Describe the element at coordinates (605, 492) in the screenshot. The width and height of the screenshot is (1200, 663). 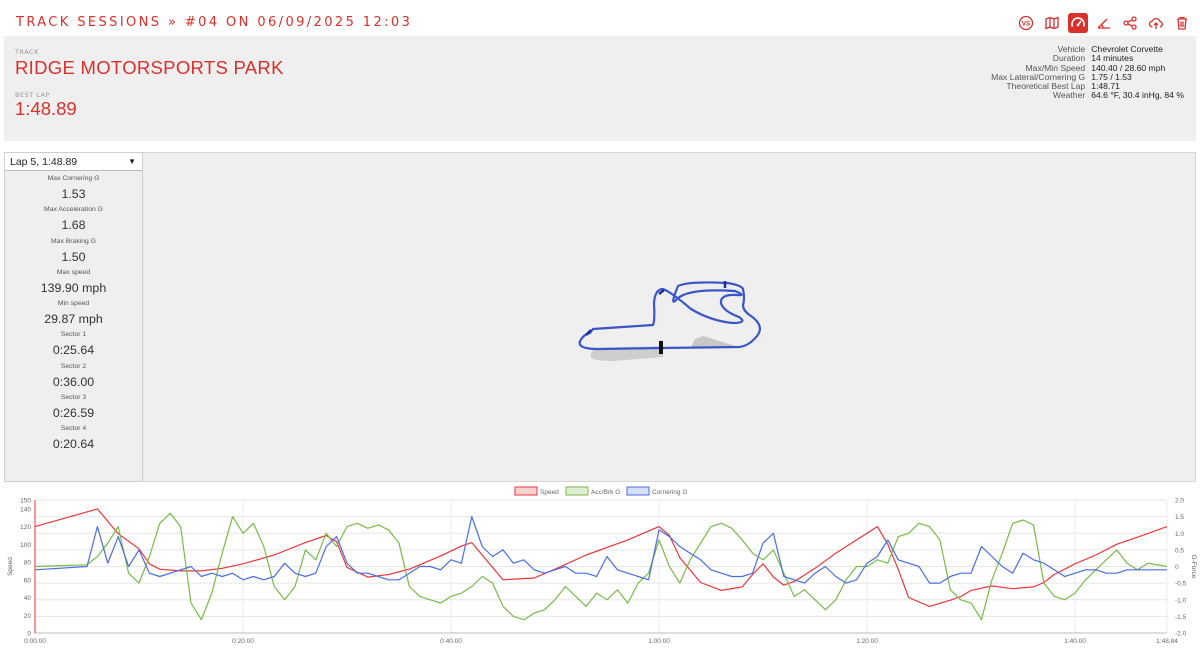
I see `legend-label: Acc/Brk G` at that location.